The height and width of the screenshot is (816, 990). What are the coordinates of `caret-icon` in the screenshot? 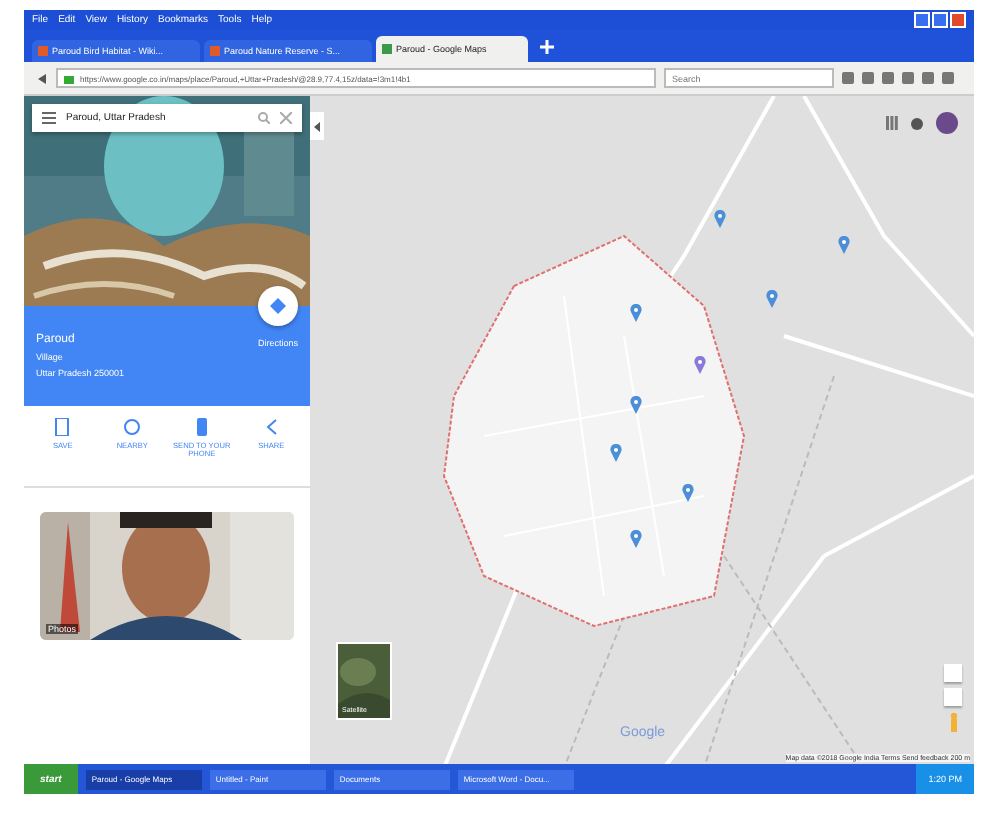 It's located at (317, 126).